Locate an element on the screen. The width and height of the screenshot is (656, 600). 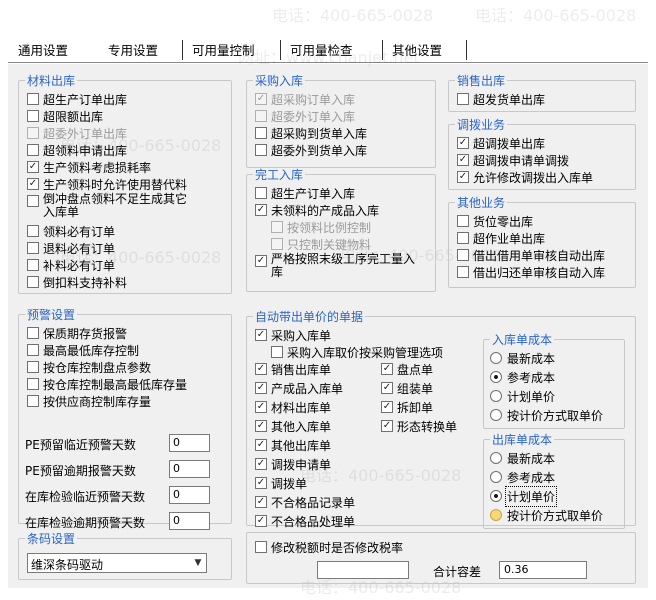
checkbox-option: ✓ 不合格品记录单 is located at coordinates (305, 502).